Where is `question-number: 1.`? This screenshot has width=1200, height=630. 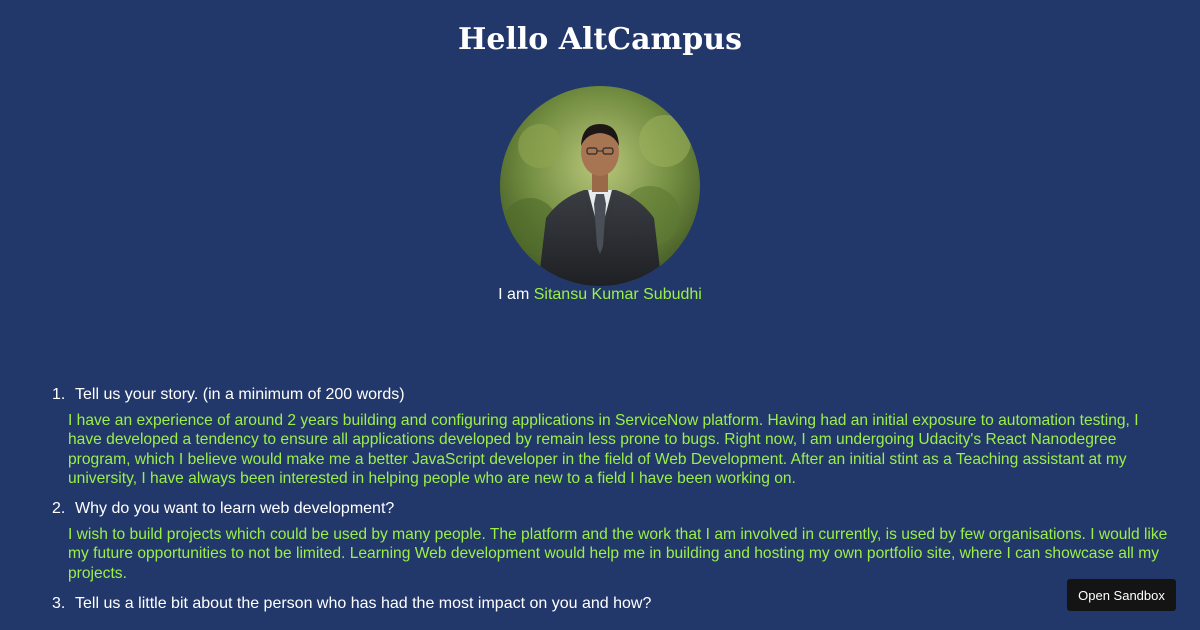 question-number: 1. is located at coordinates (59, 394).